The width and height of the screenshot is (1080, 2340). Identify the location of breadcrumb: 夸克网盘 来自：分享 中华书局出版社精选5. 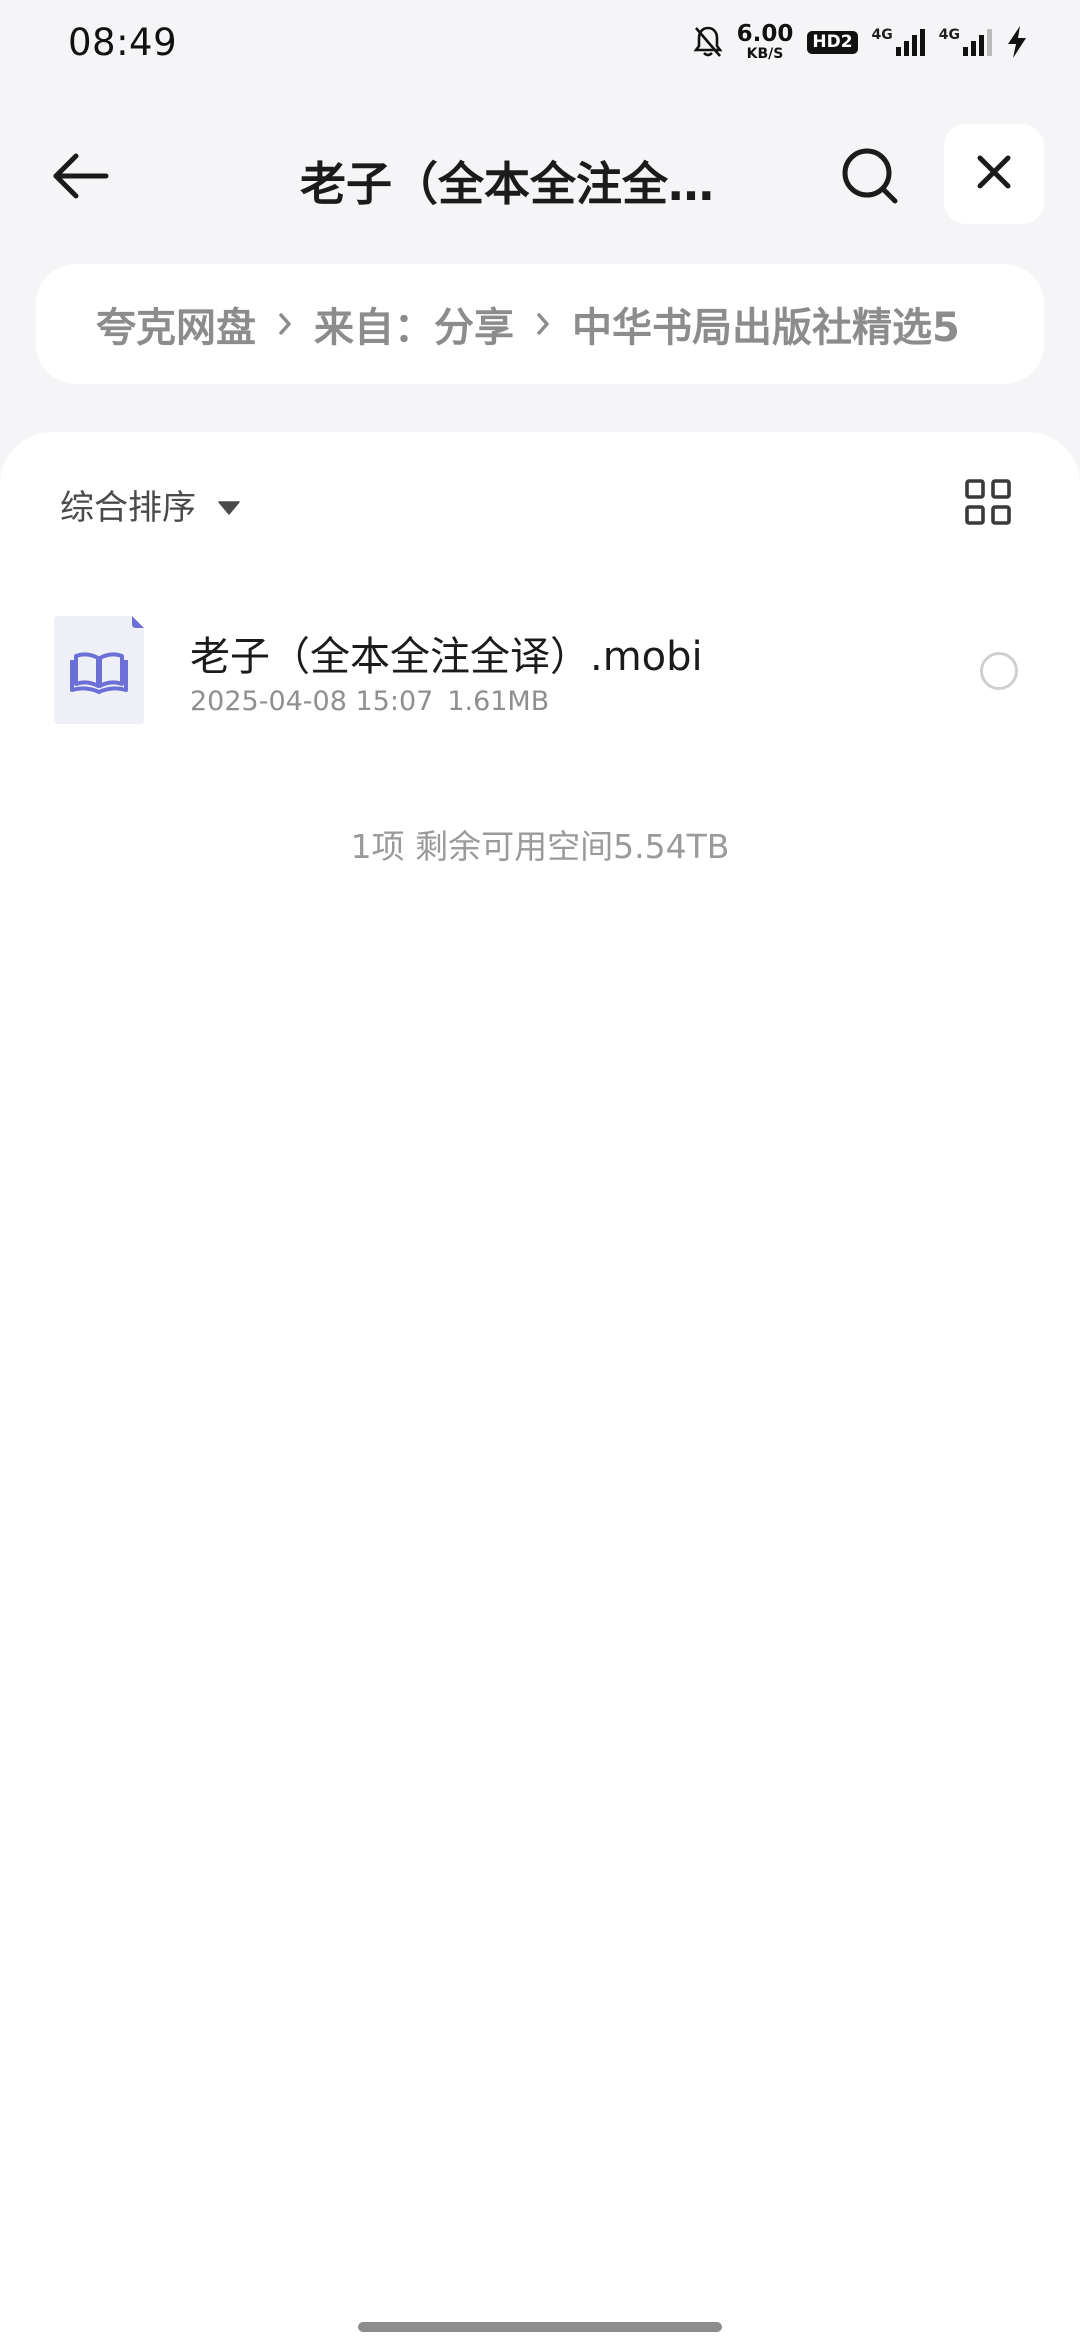
(540, 324).